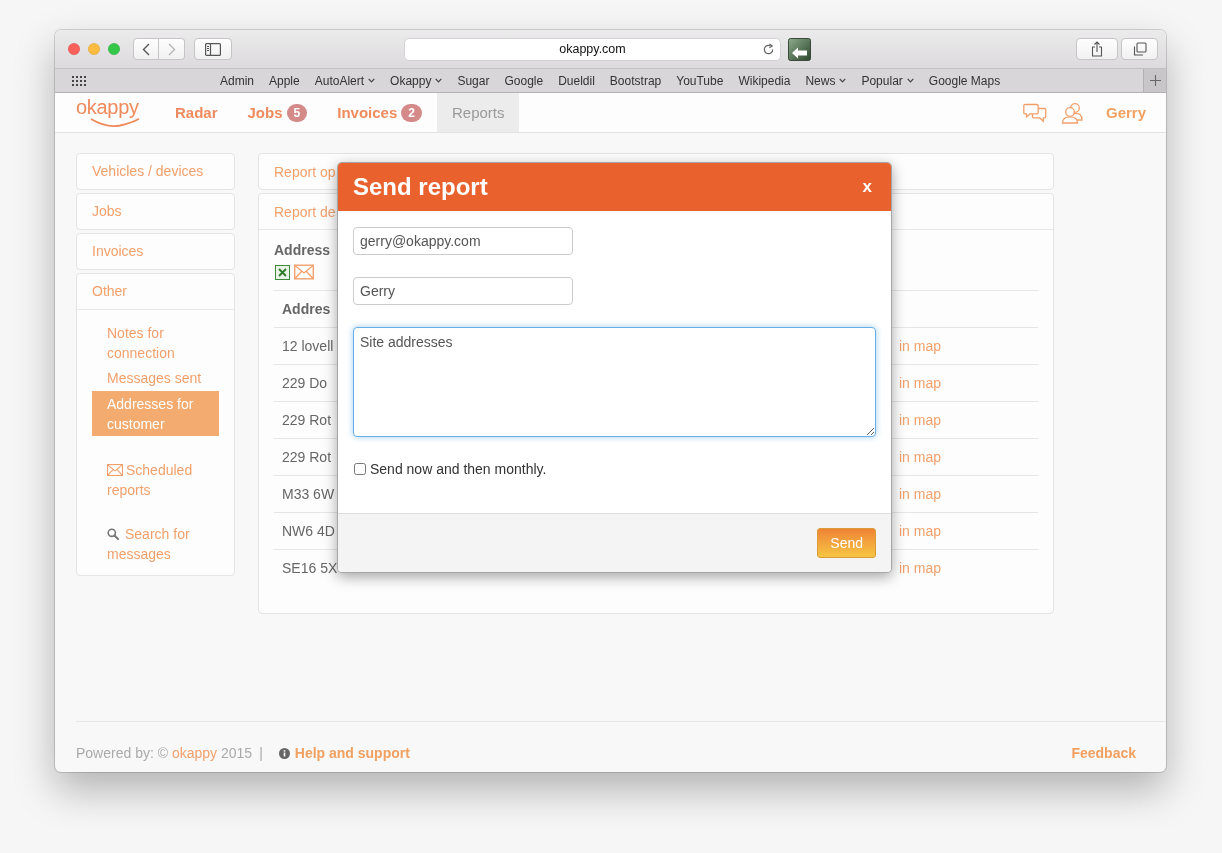 This screenshot has width=1222, height=853. Describe the element at coordinates (308, 494) in the screenshot. I see `table-cell: M33 6W` at that location.